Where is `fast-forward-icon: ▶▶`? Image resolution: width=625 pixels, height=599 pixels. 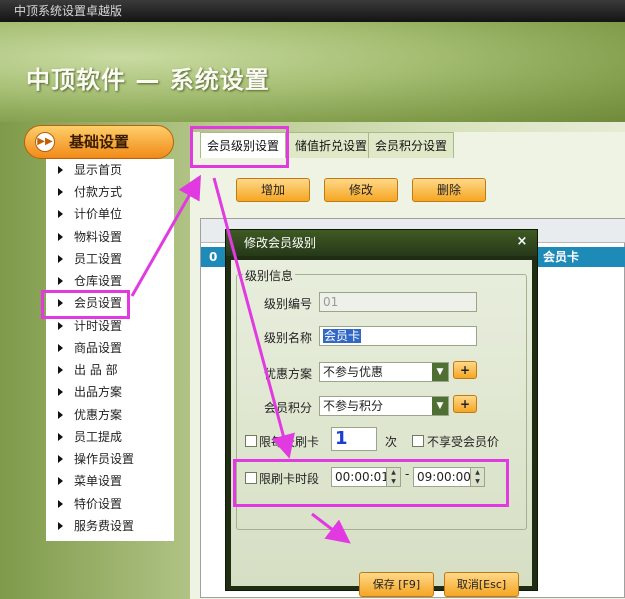 fast-forward-icon: ▶▶ is located at coordinates (45, 142).